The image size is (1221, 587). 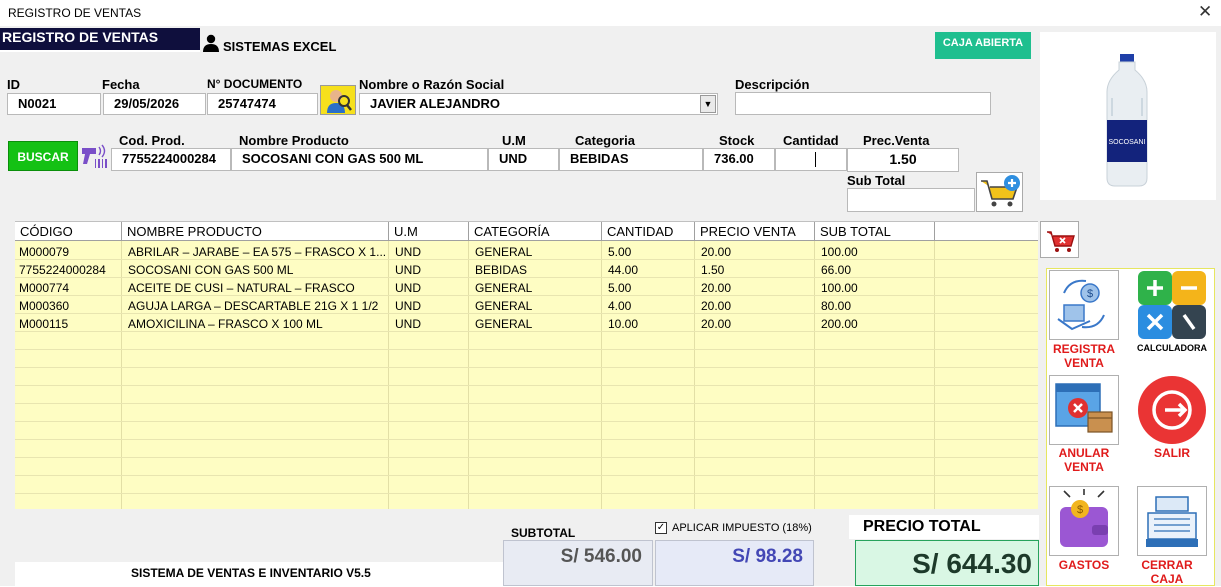 What do you see at coordinates (432, 84) in the screenshot?
I see `cliente-label: Nombre o Razón Social` at bounding box center [432, 84].